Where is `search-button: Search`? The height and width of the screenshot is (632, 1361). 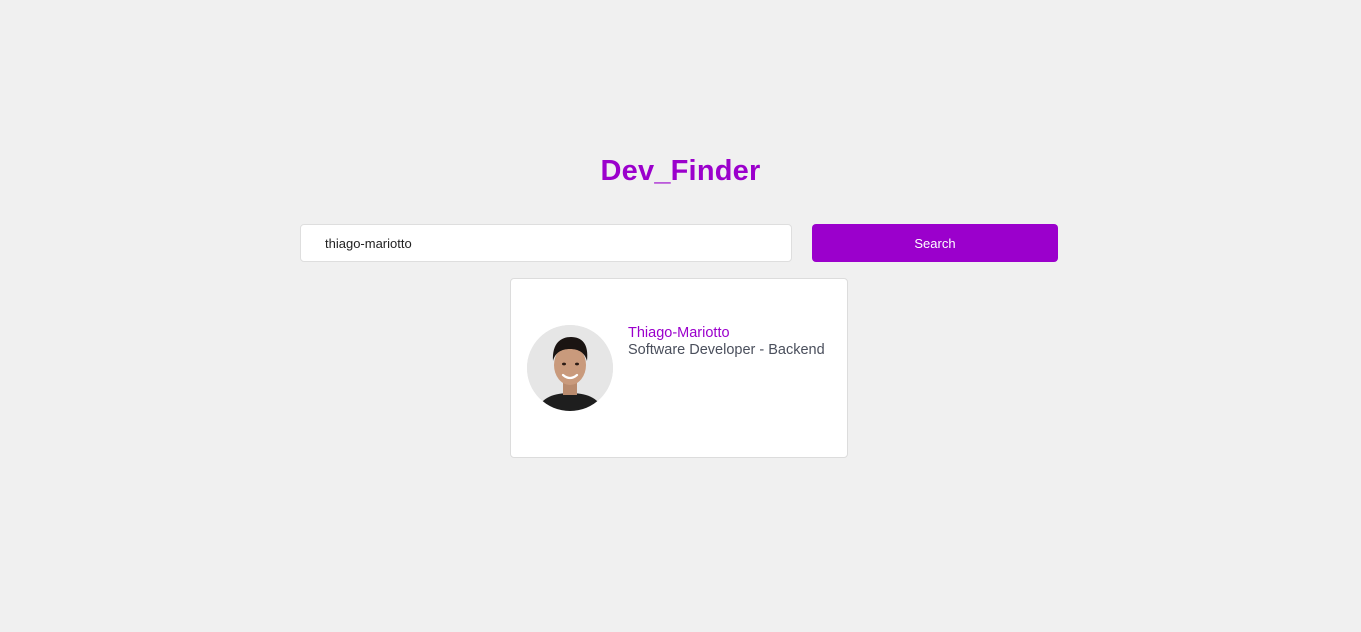
search-button: Search is located at coordinates (935, 243).